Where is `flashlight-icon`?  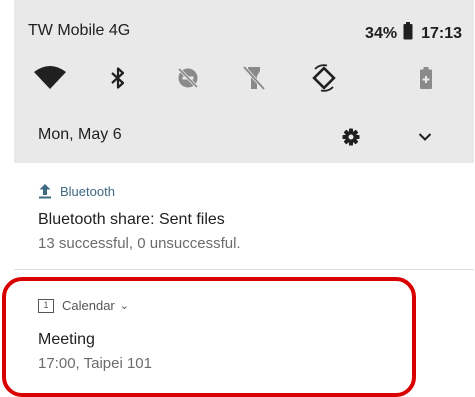
flashlight-icon is located at coordinates (254, 78).